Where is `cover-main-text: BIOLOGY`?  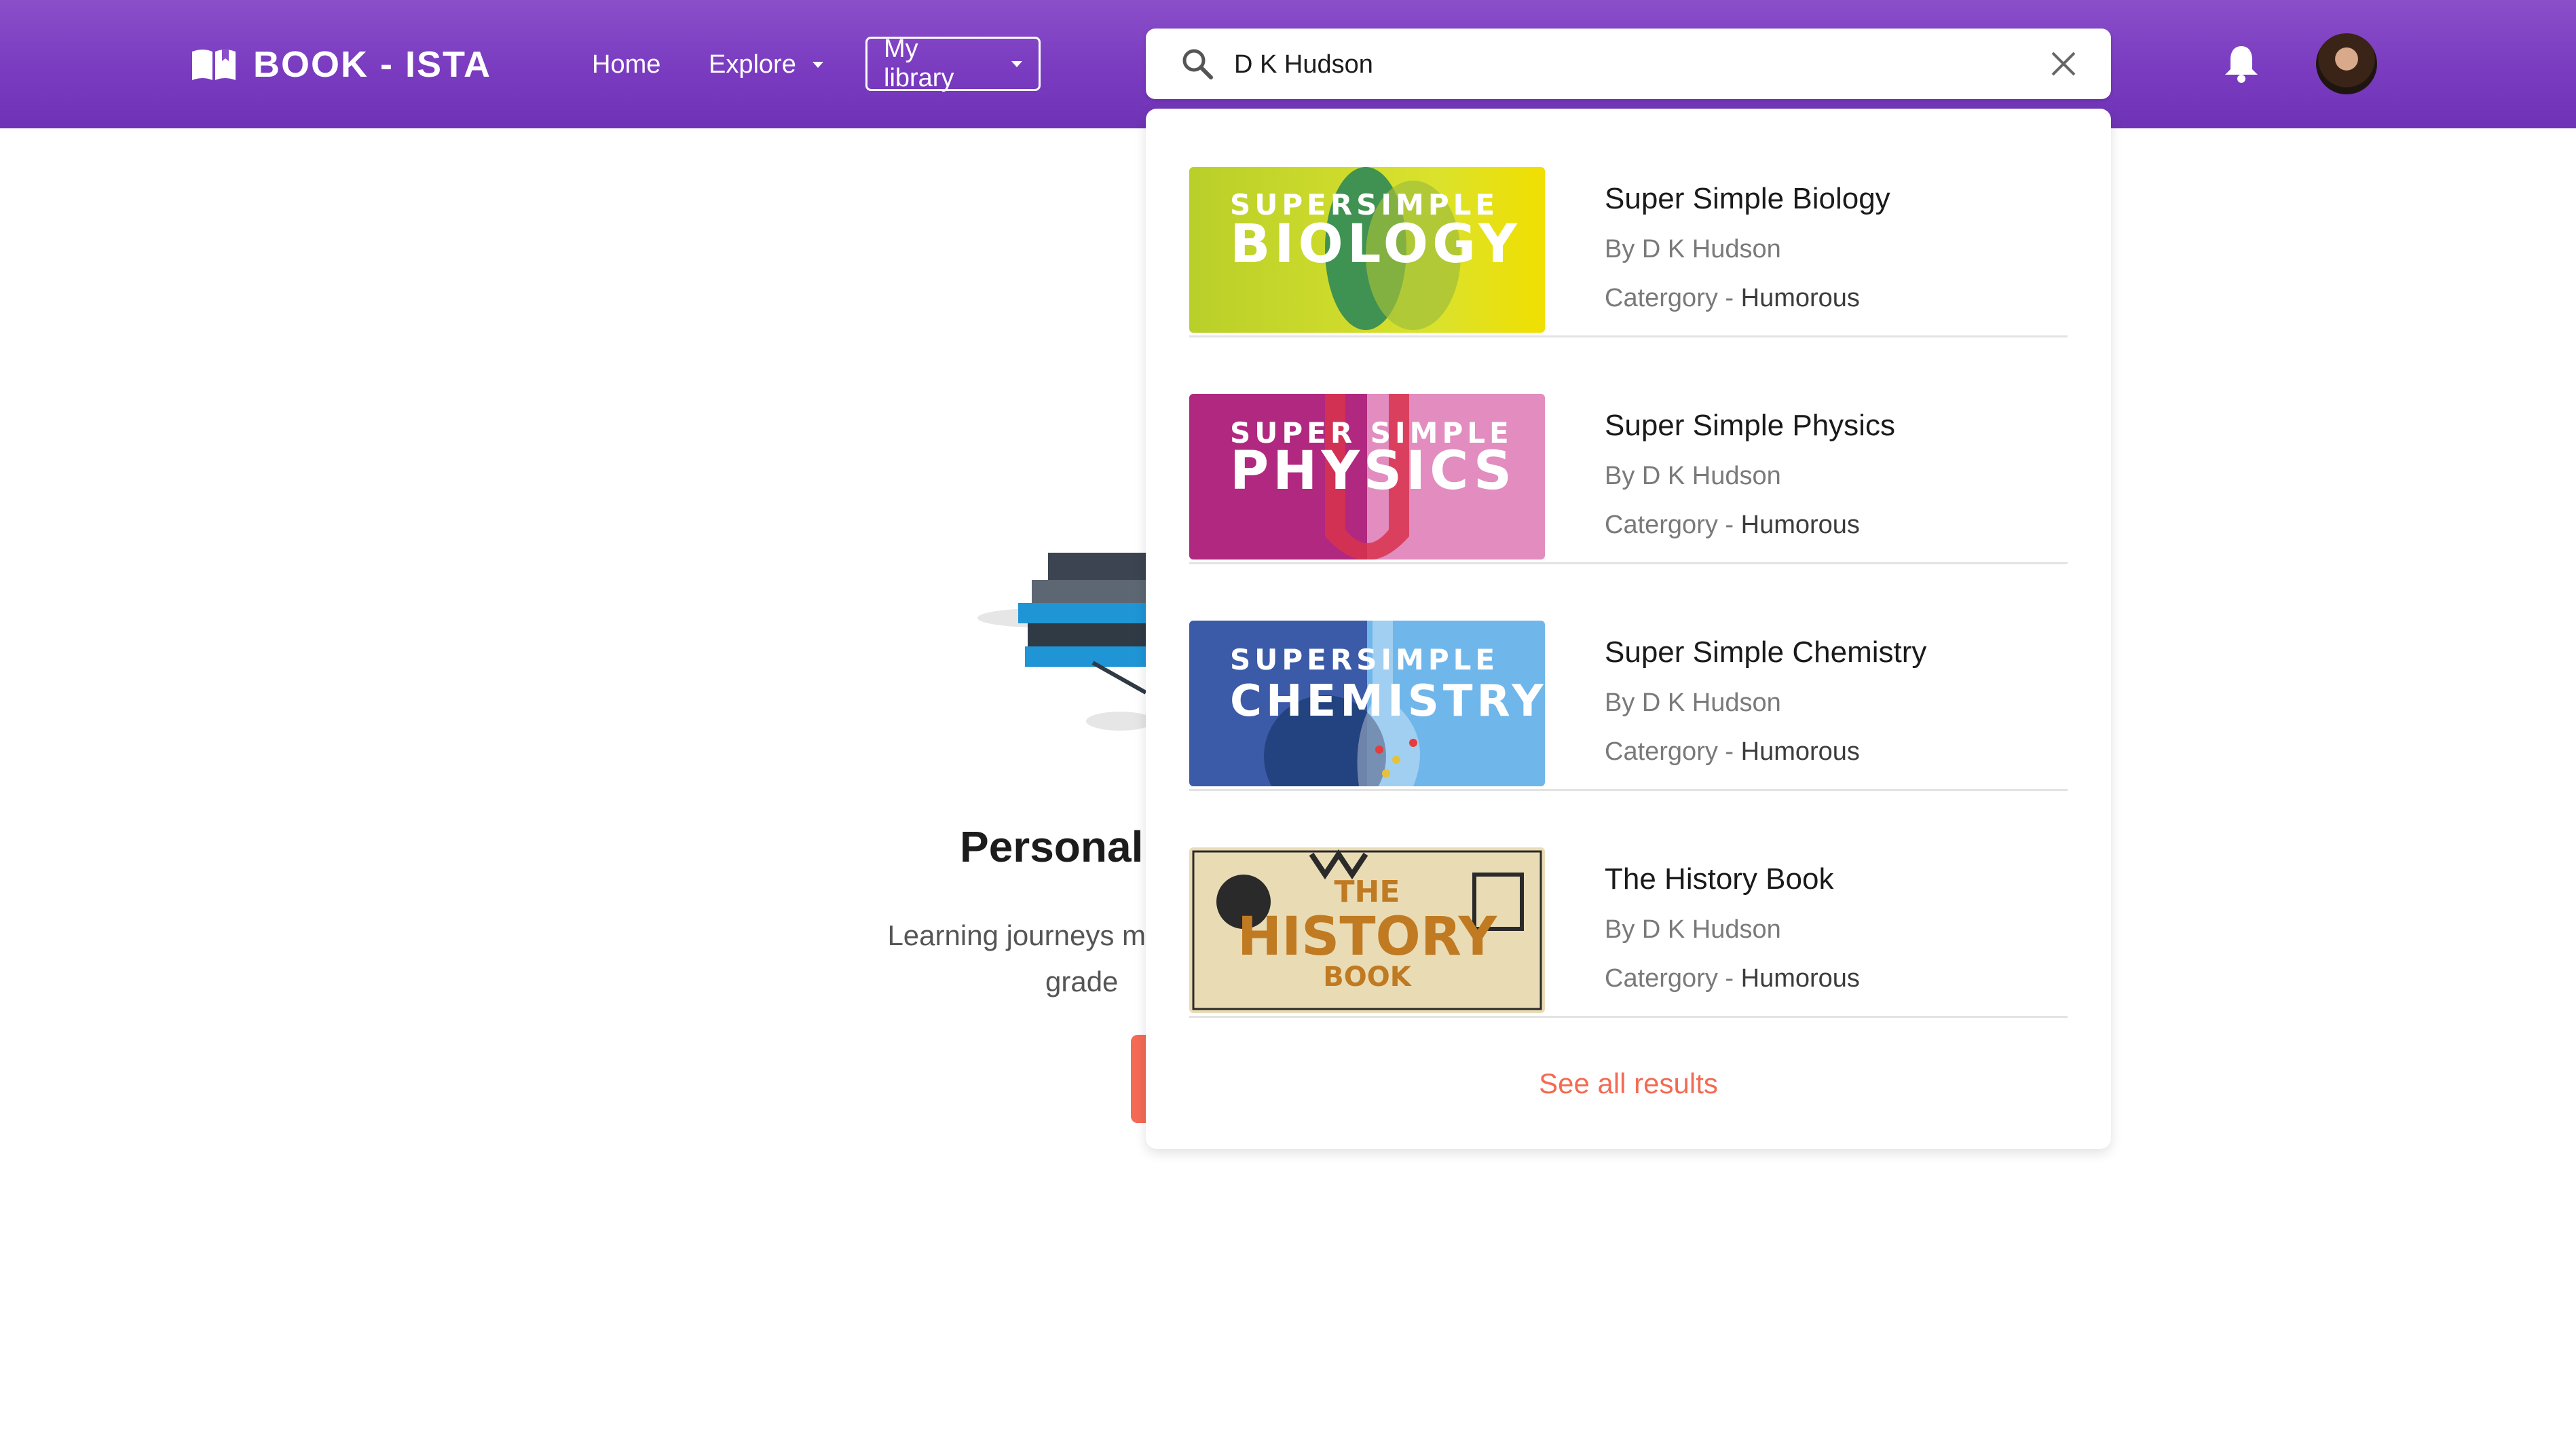
cover-main-text: BIOLOGY is located at coordinates (1376, 244).